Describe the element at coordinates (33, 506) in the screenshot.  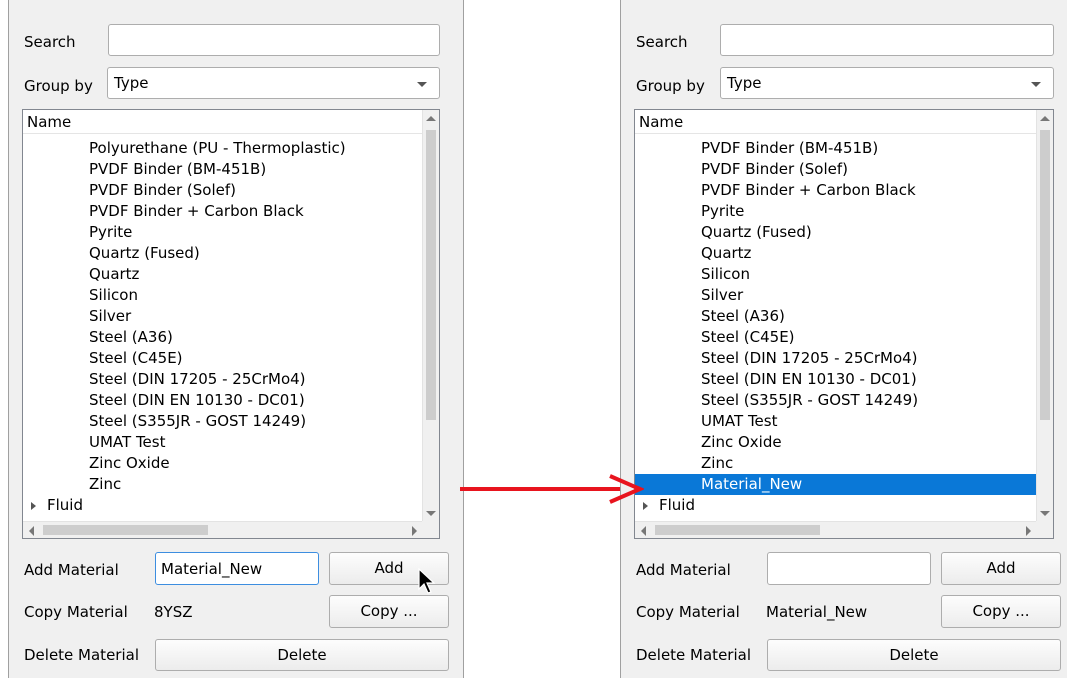
I see `expand-arrow-icon` at that location.